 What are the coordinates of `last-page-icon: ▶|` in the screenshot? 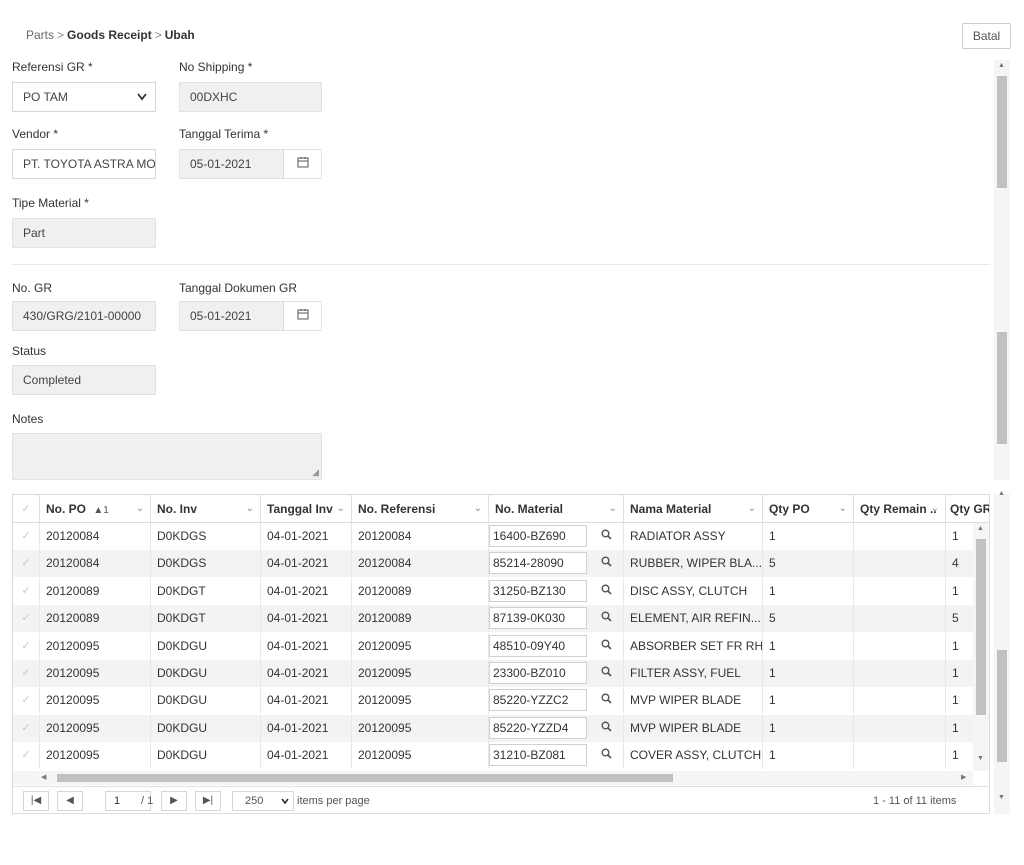 It's located at (208, 801).